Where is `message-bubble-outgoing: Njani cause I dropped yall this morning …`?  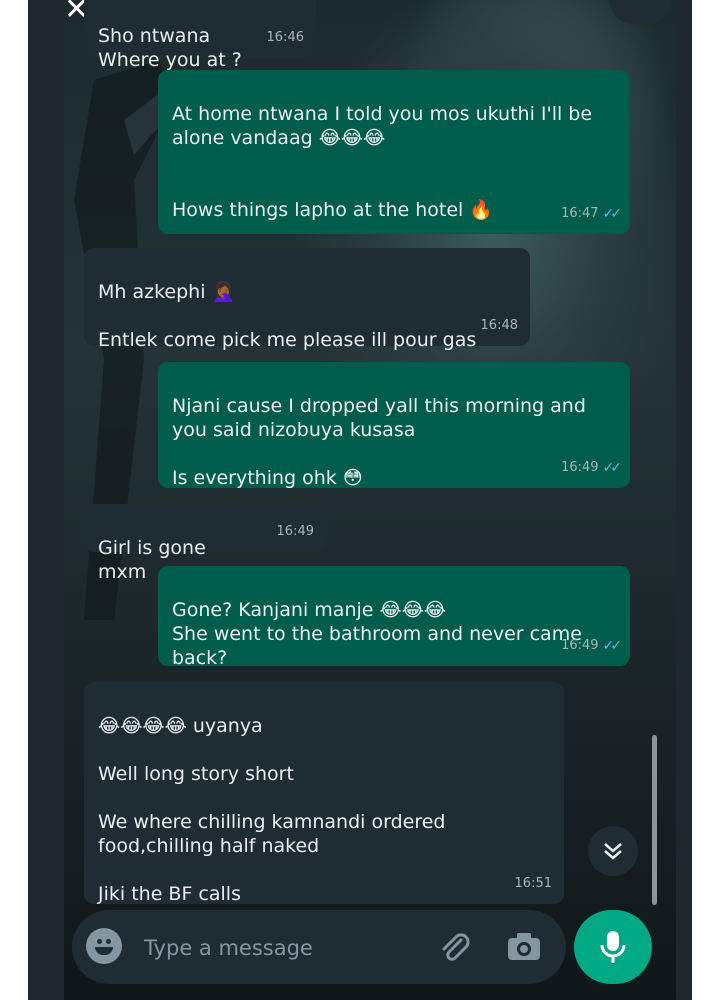
message-bubble-outgoing: Njani cause I dropped yall this morning … is located at coordinates (394, 425).